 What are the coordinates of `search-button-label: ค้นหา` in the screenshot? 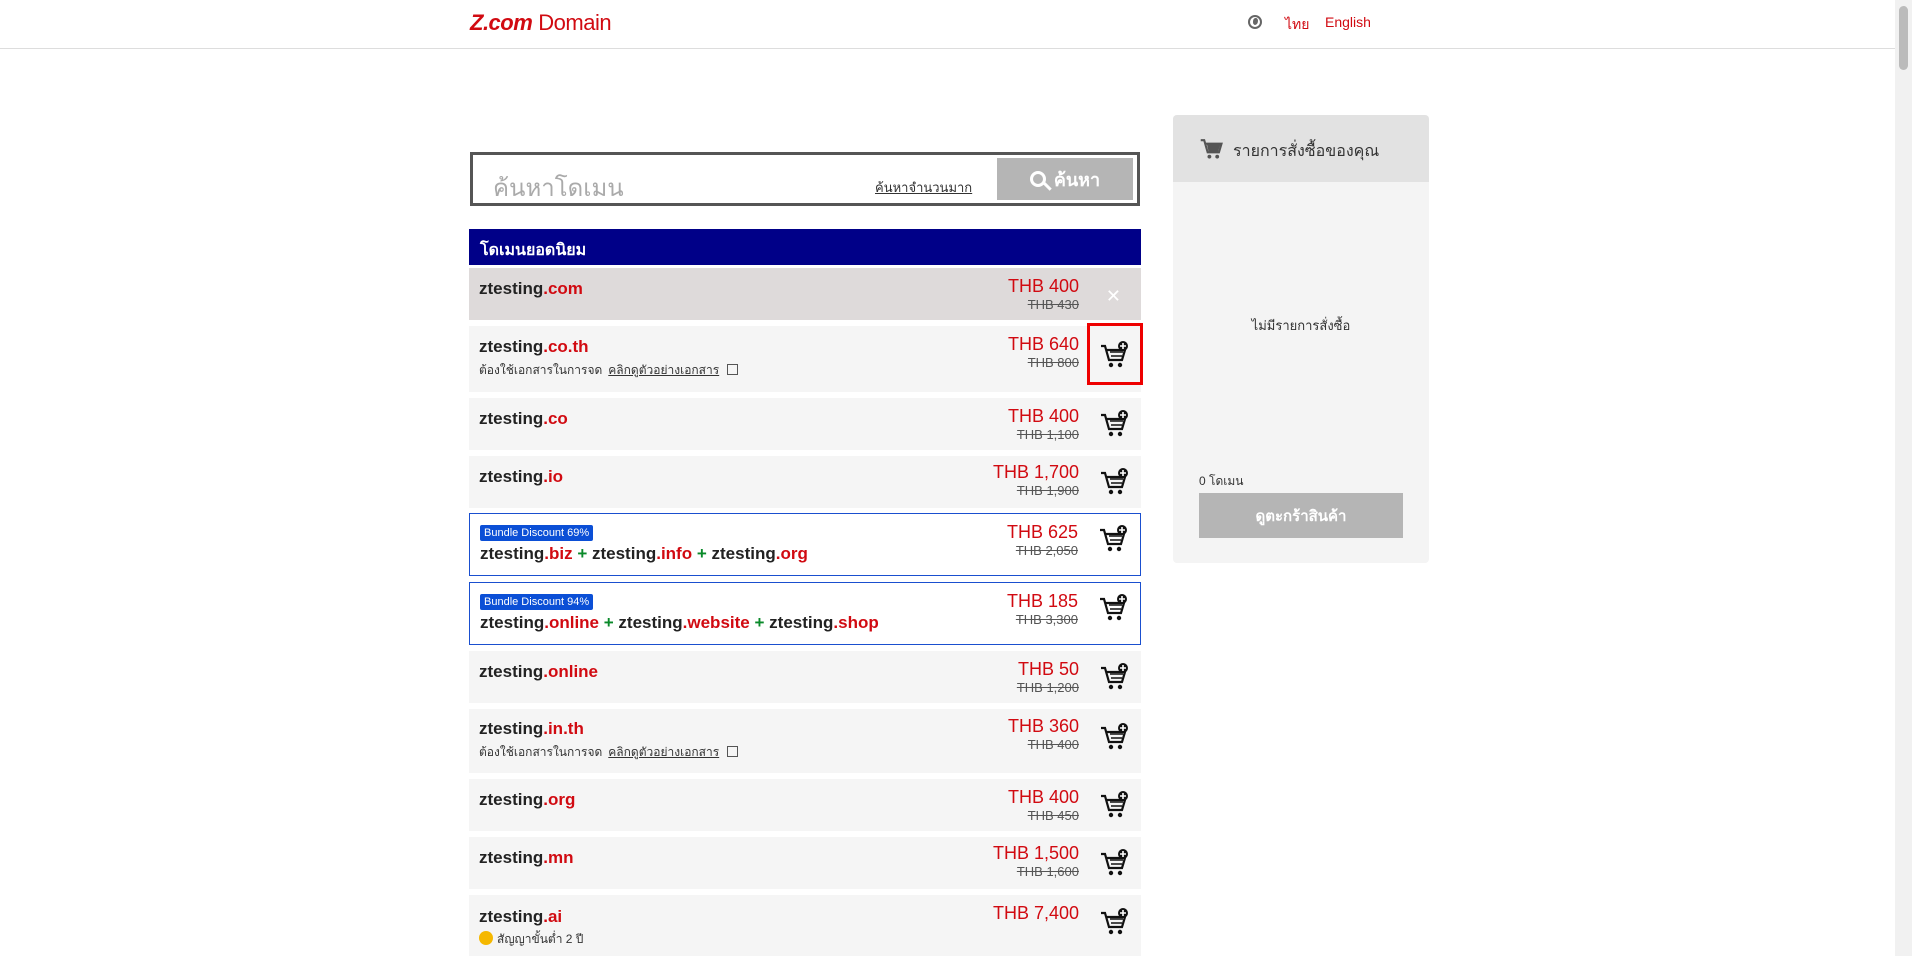 It's located at (1077, 179).